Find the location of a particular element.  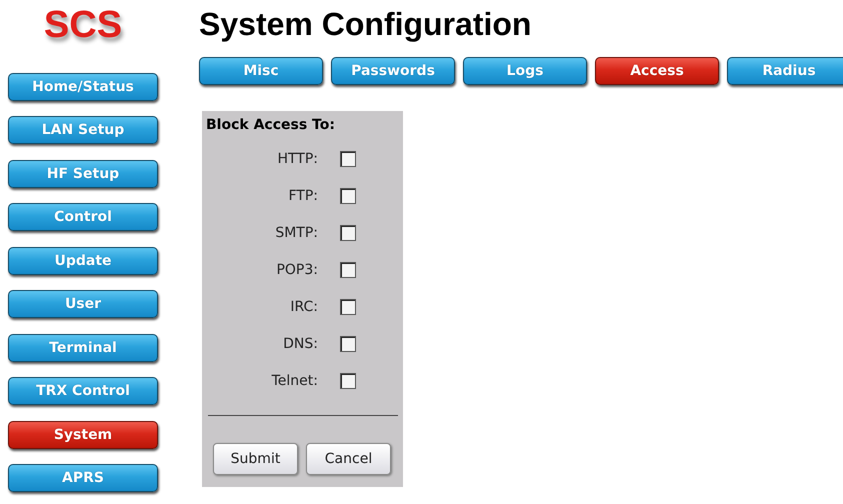

nav-button: Home/Status is located at coordinates (83, 86).